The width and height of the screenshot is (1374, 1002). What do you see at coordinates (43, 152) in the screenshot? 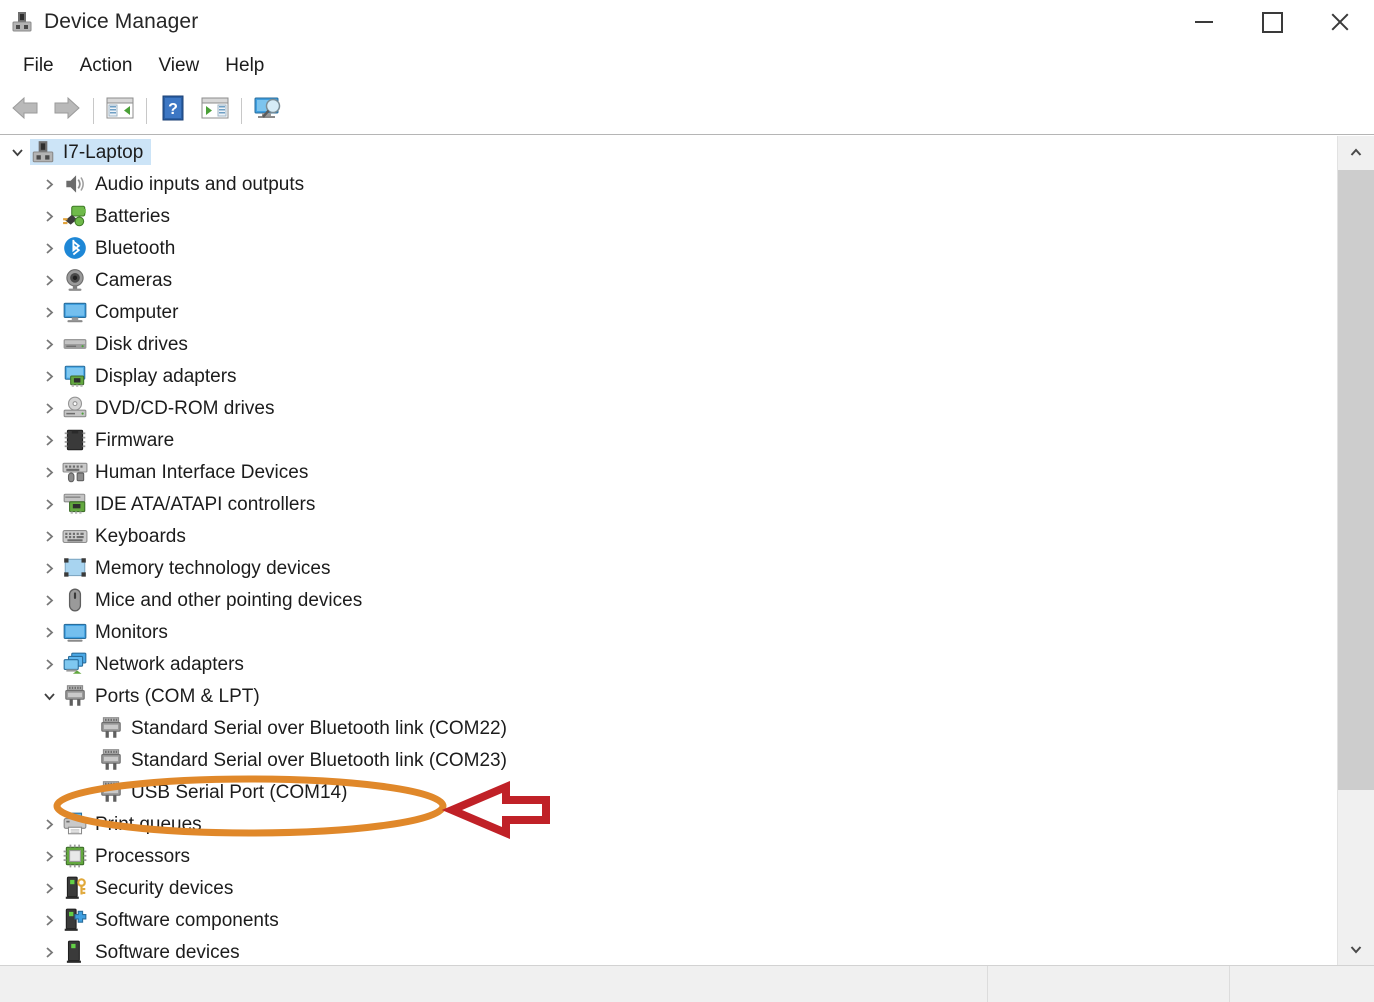
I see `computer-icon` at bounding box center [43, 152].